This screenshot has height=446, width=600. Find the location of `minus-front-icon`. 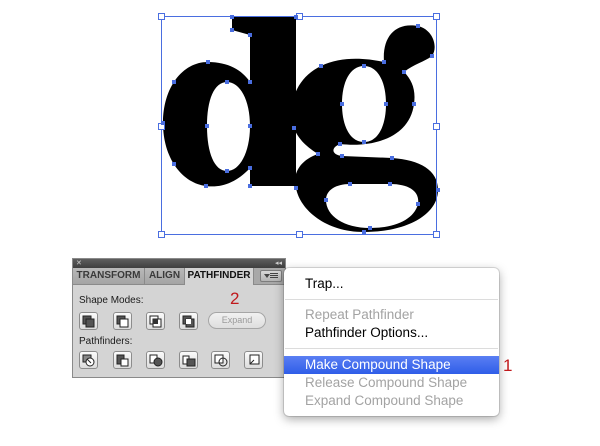

minus-front-icon is located at coordinates (122, 321).